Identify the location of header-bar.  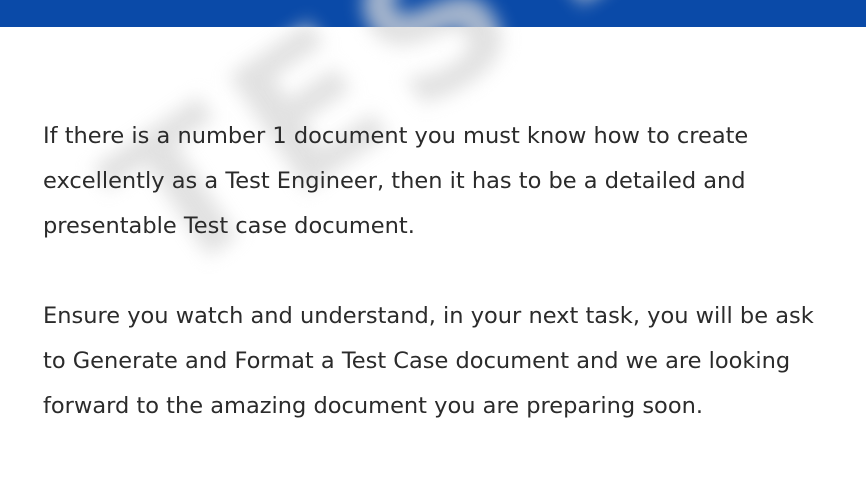
(433, 13).